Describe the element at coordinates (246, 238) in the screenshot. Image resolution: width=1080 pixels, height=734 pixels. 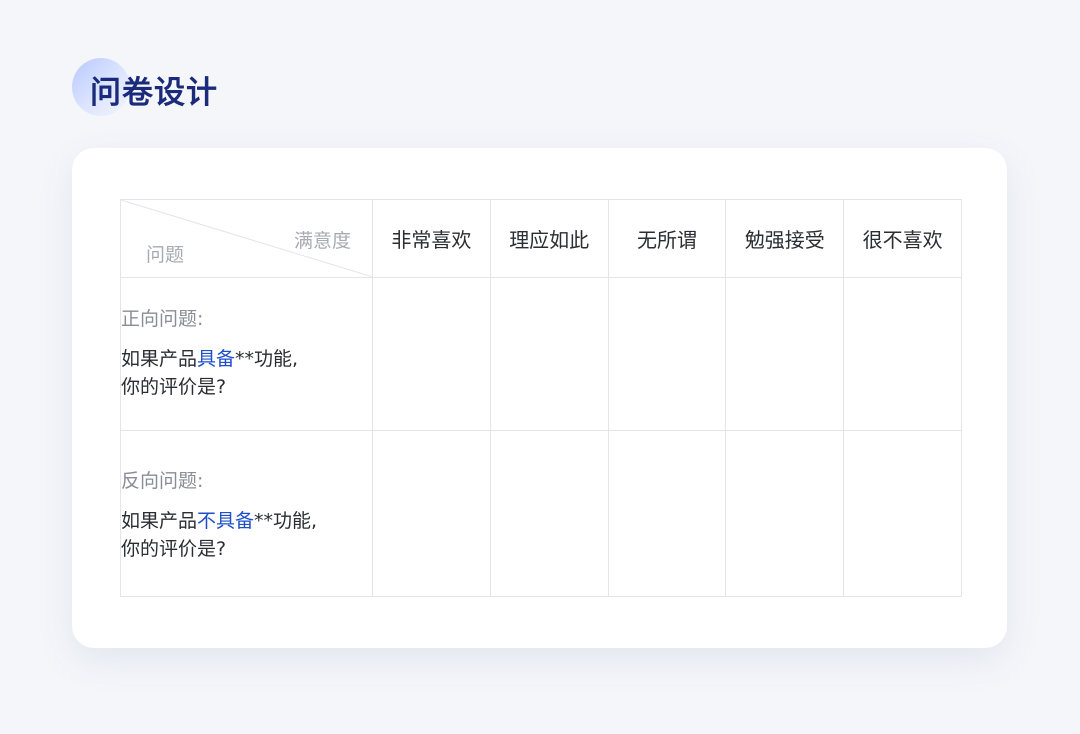
I see `corner-cell: 满意度 问题` at that location.